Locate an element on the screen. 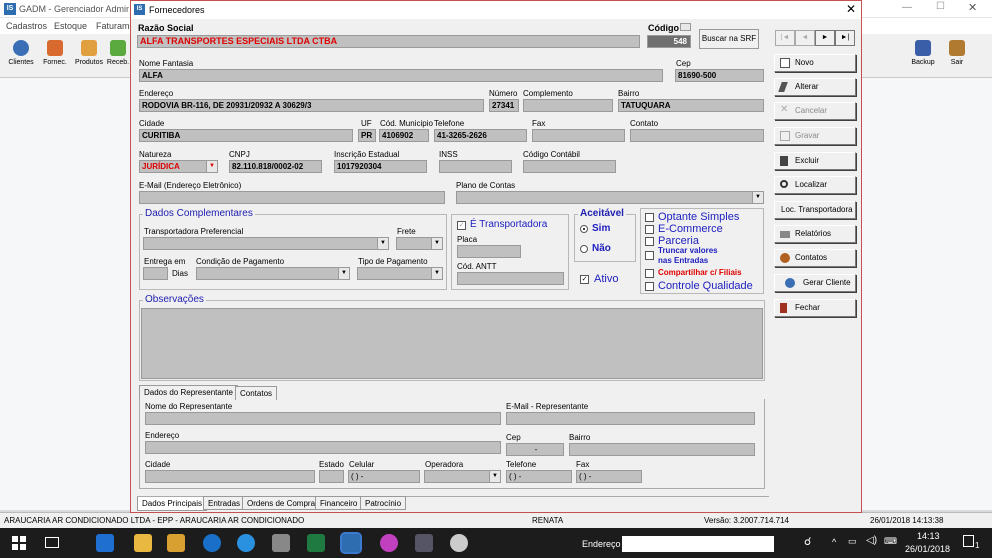 The image size is (992, 558). taskbar-app-photos-icon is located at coordinates (424, 543).